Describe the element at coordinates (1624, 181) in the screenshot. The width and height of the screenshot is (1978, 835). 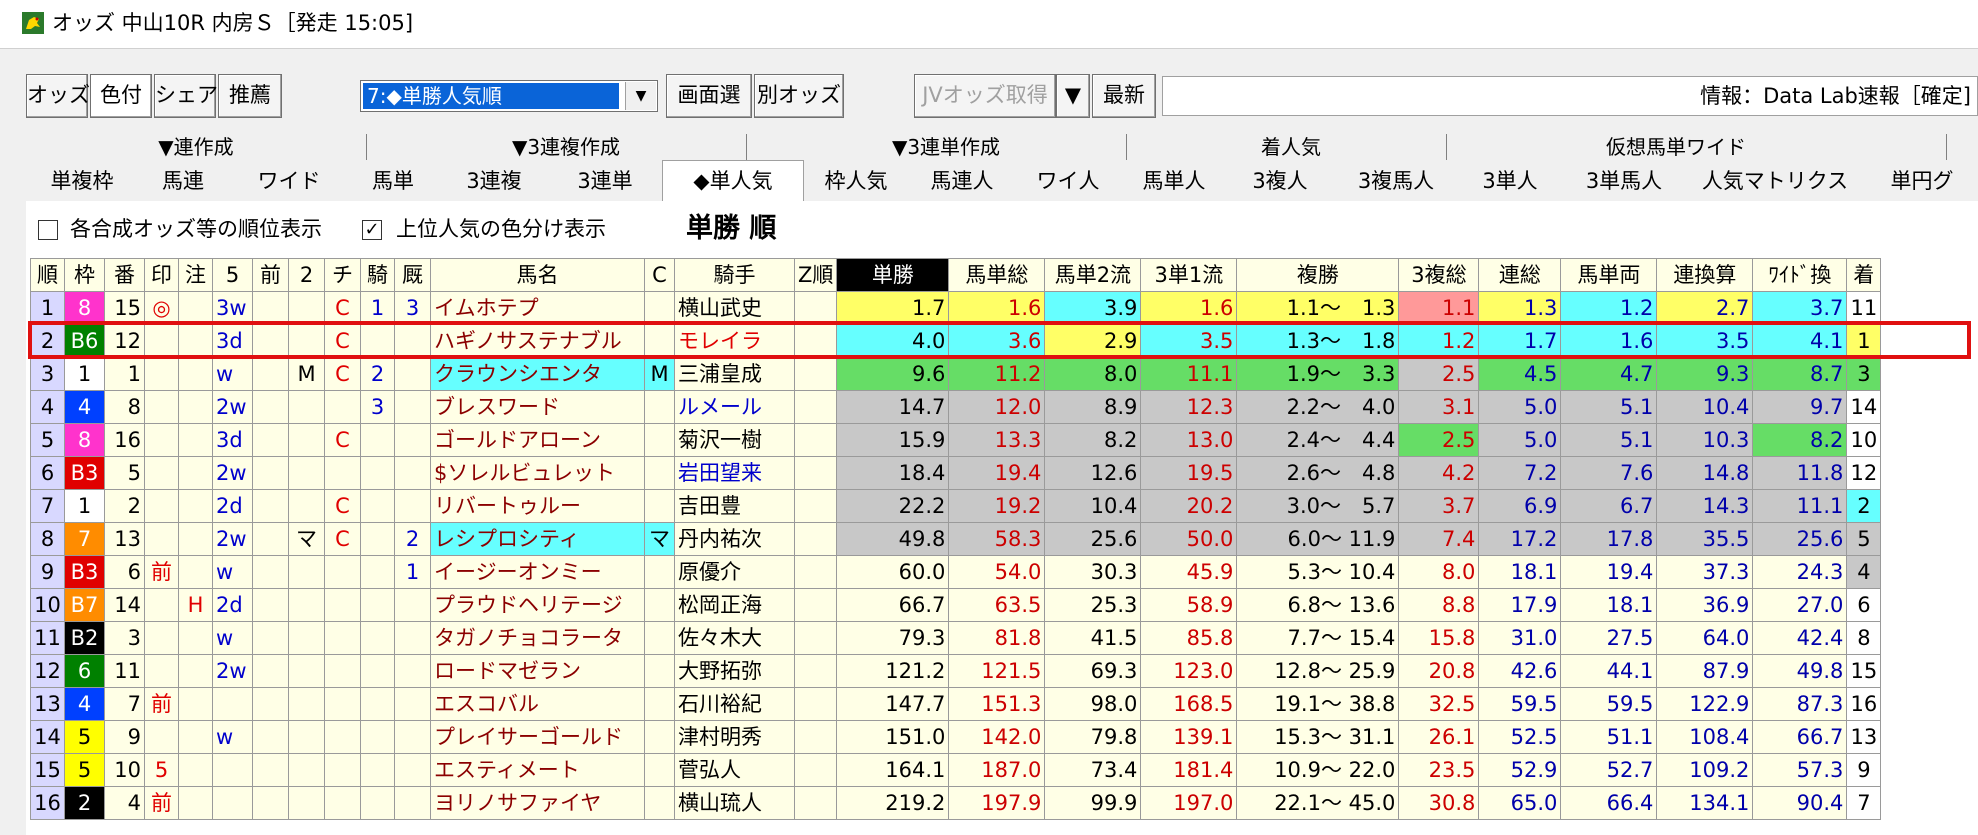
I see `tab-3tan-uma-ninki: 3単馬人` at that location.